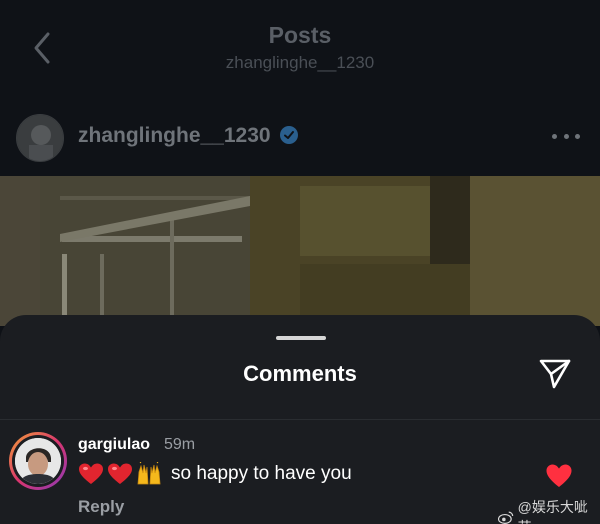  Describe the element at coordinates (289, 135) in the screenshot. I see `verified-icon` at that location.